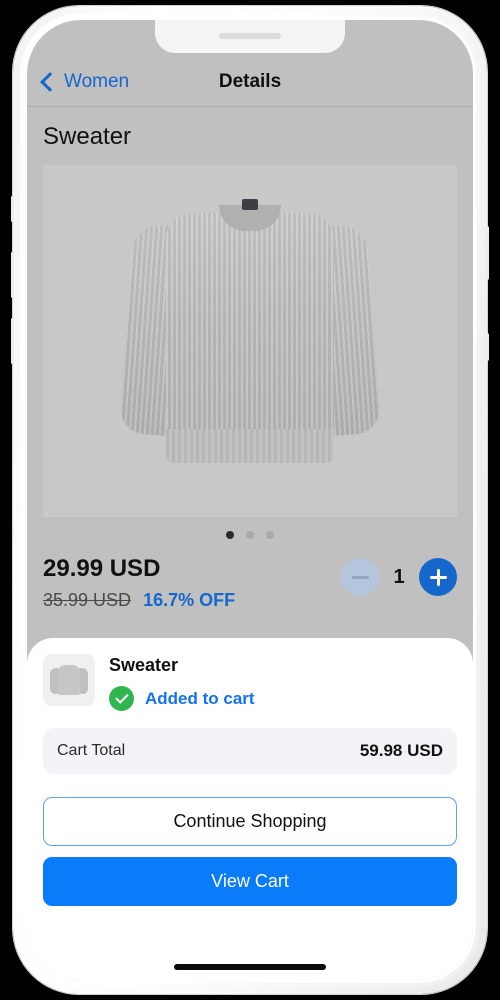 This screenshot has height=1000, width=500. I want to click on cart-item-name: Sweater, so click(144, 665).